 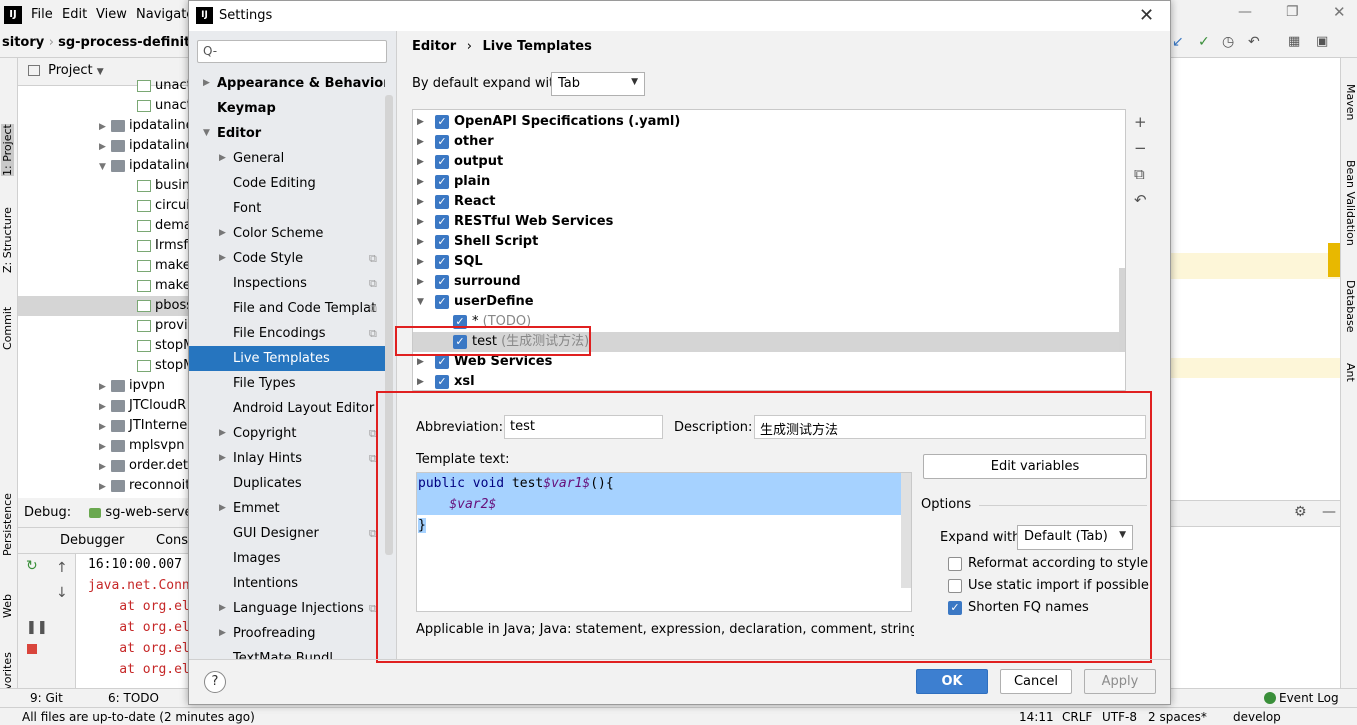 I want to click on sidebar-item-color-scheme: ▶ Color Scheme, so click(x=287, y=233).